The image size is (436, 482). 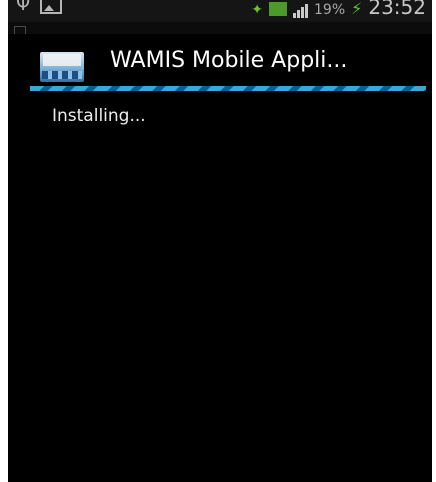 I want to click on app-logo-icon, so click(x=62, y=67).